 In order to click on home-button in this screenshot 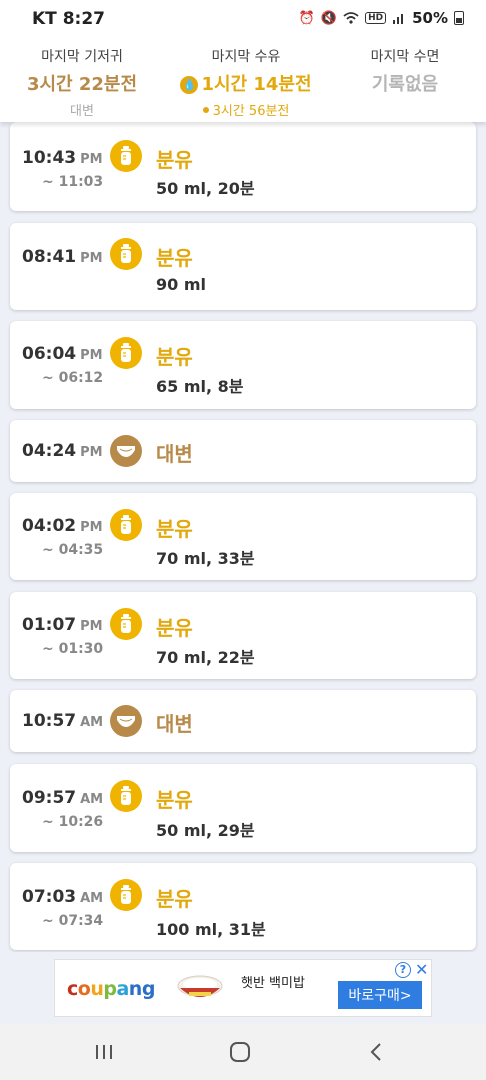, I will do `click(240, 1052)`.